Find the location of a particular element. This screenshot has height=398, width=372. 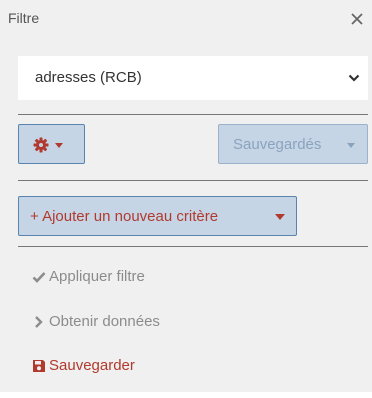

save-label: Sauvegarder is located at coordinates (92, 365).